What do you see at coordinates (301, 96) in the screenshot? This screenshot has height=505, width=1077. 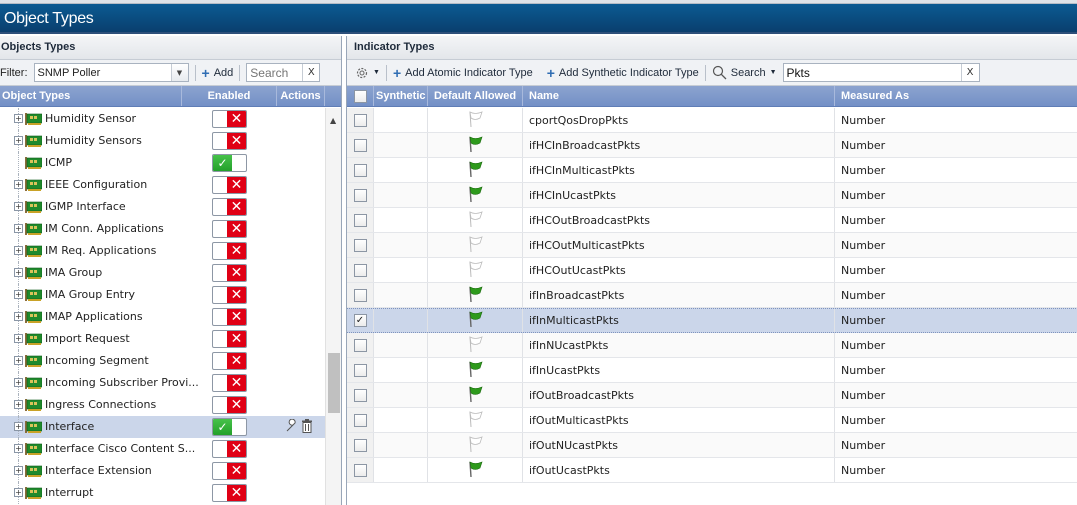 I see `column-actions: Actions` at bounding box center [301, 96].